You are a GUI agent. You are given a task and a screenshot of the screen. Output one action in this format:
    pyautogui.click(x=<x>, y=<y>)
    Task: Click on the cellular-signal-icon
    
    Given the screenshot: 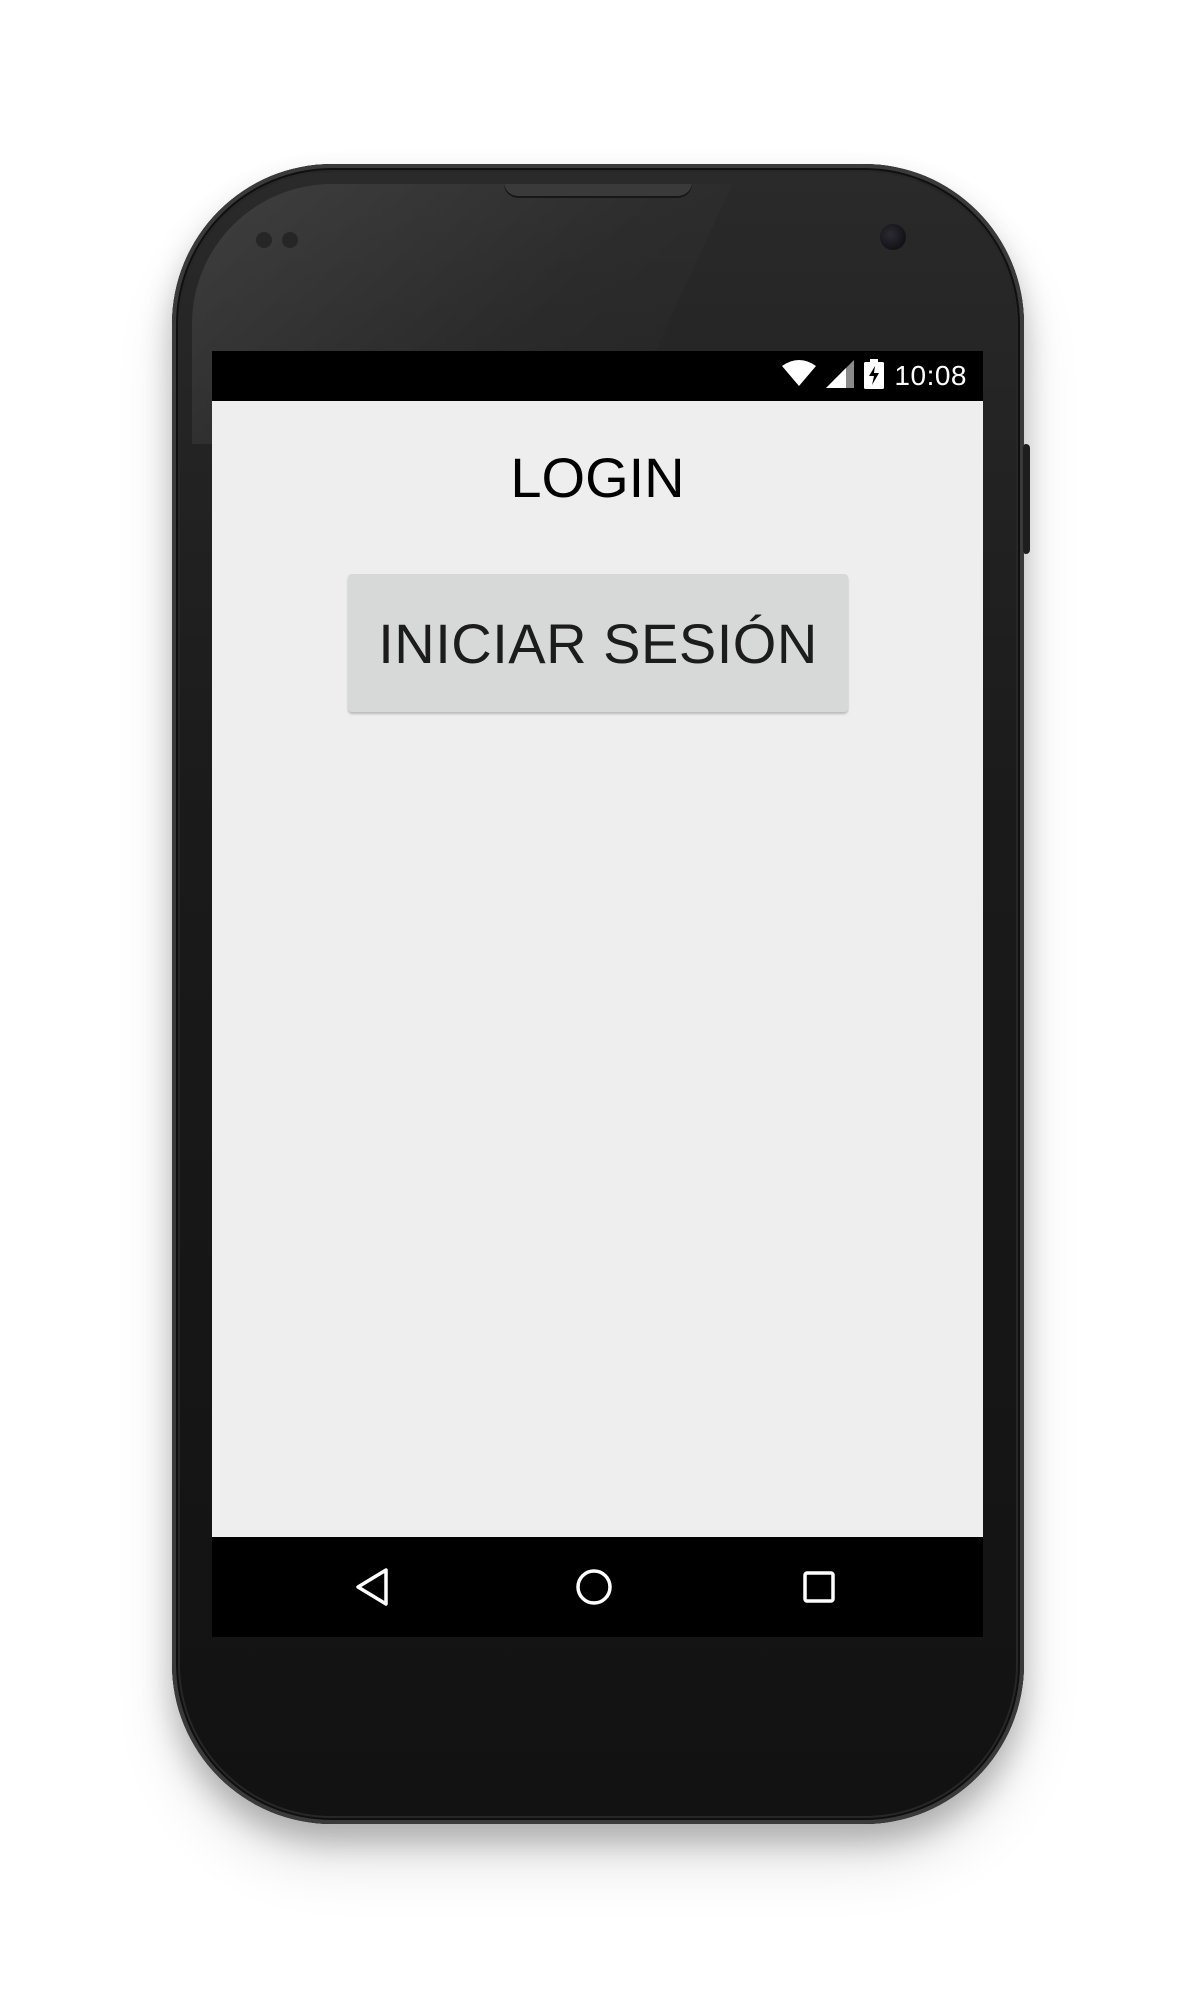 What is the action you would take?
    pyautogui.click(x=840, y=376)
    